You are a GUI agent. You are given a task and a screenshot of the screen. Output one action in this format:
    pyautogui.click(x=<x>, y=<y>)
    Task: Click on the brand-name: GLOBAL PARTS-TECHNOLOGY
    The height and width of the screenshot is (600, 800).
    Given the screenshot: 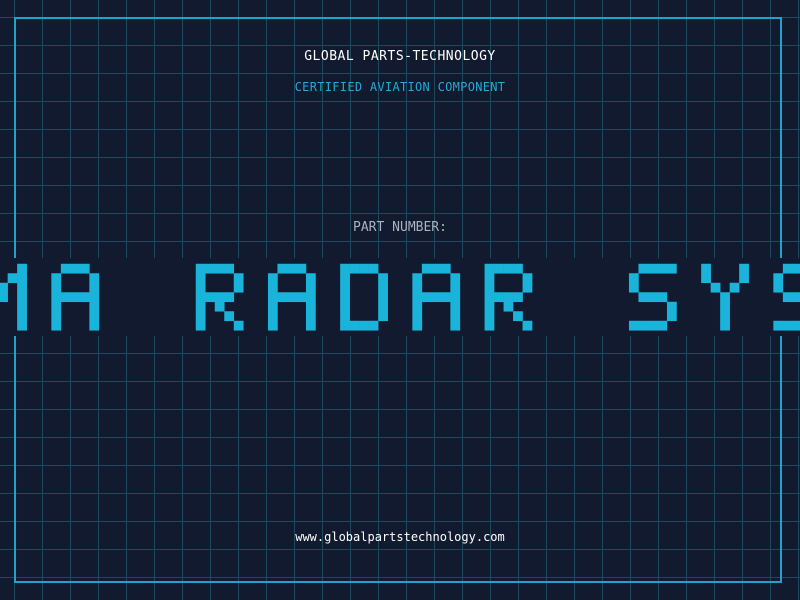 What is the action you would take?
    pyautogui.click(x=400, y=56)
    